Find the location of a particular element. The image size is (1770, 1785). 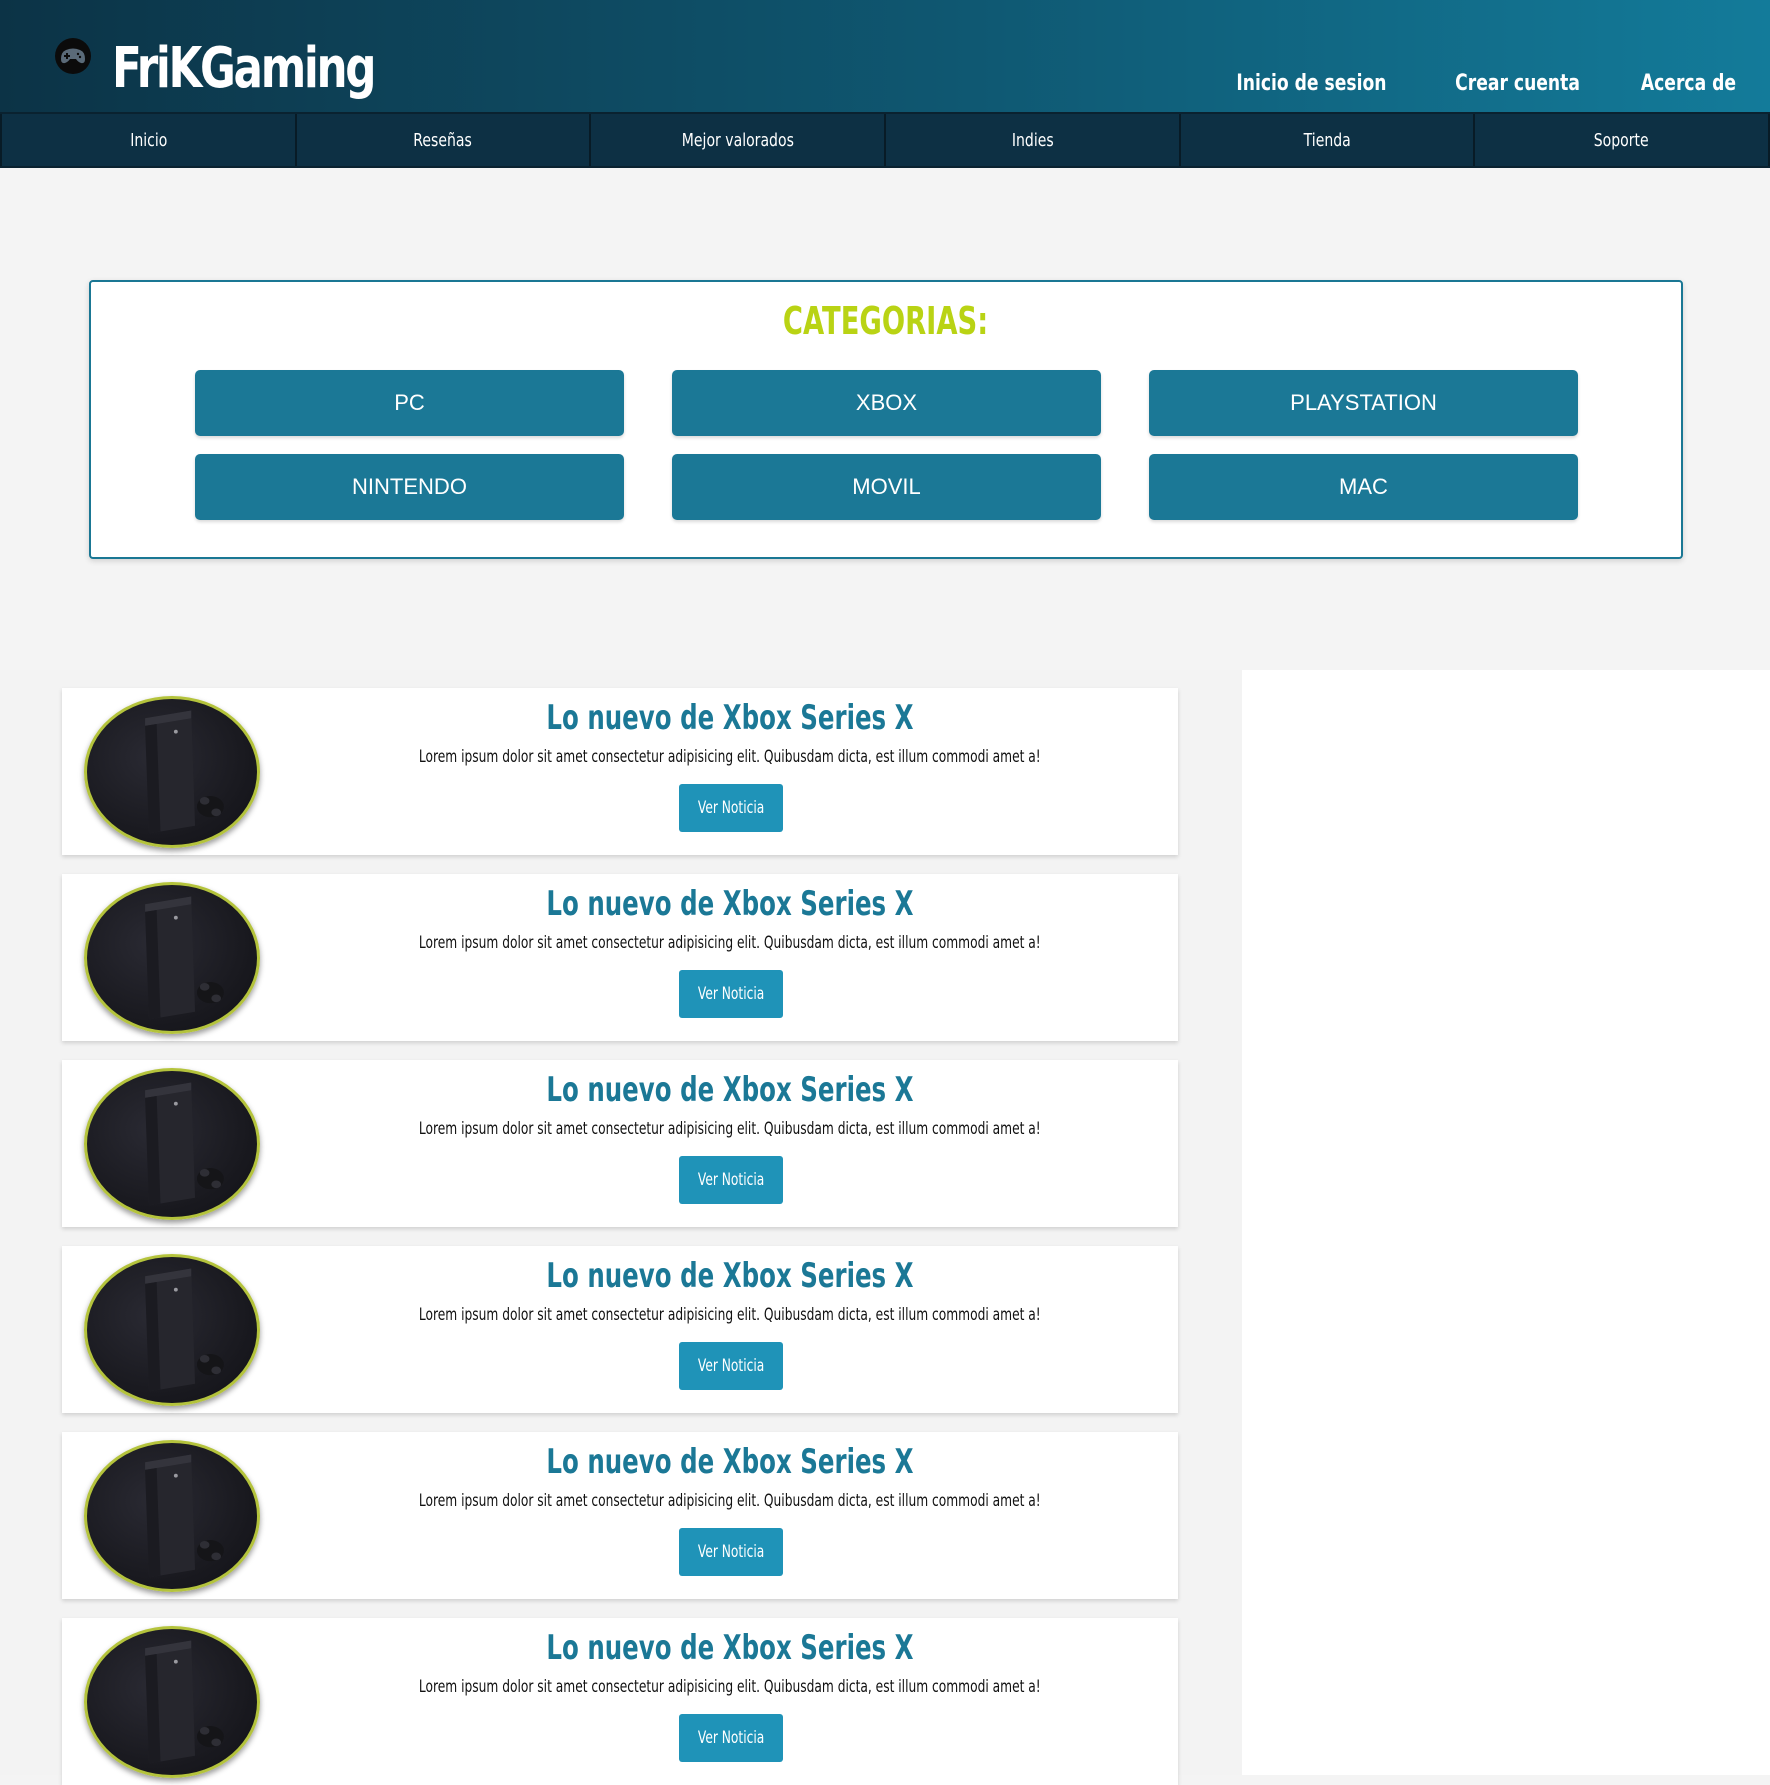

nav-item-label: Indies is located at coordinates (1032, 140).